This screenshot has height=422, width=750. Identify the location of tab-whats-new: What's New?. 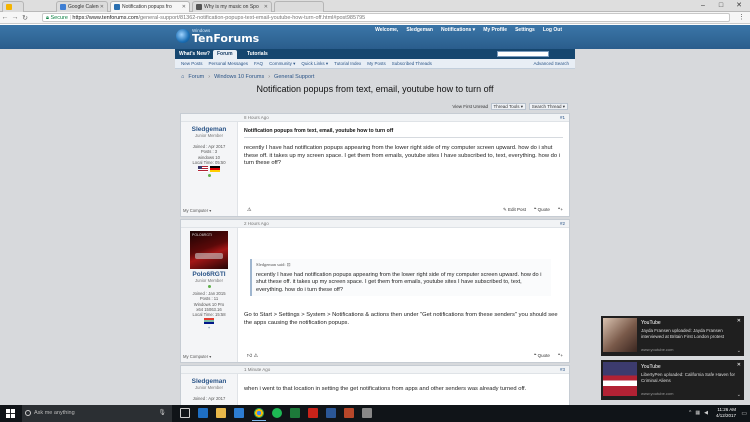
(194, 54).